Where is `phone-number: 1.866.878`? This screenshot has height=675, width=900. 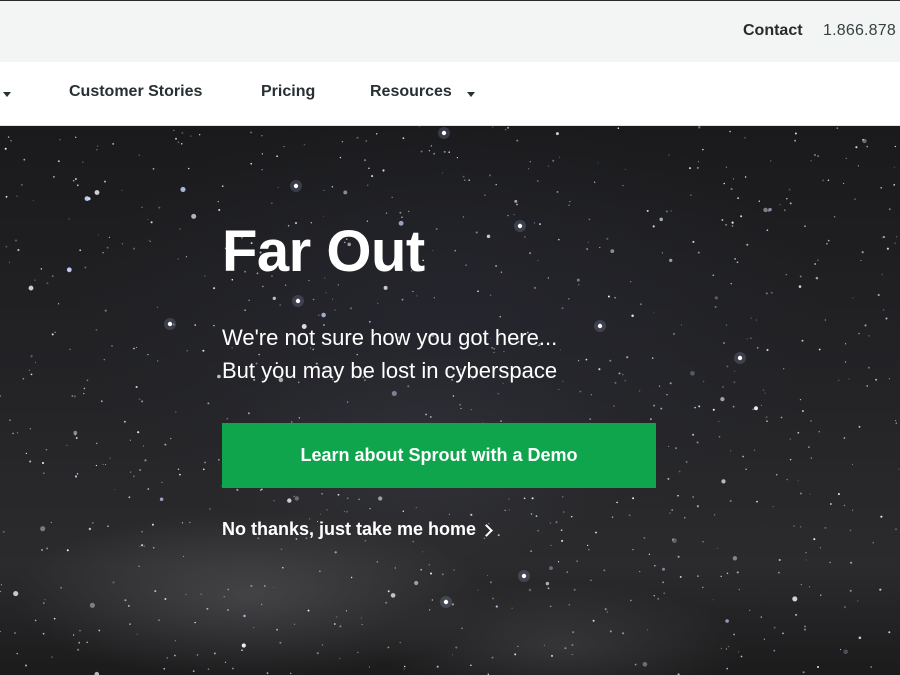 phone-number: 1.866.878 is located at coordinates (859, 31).